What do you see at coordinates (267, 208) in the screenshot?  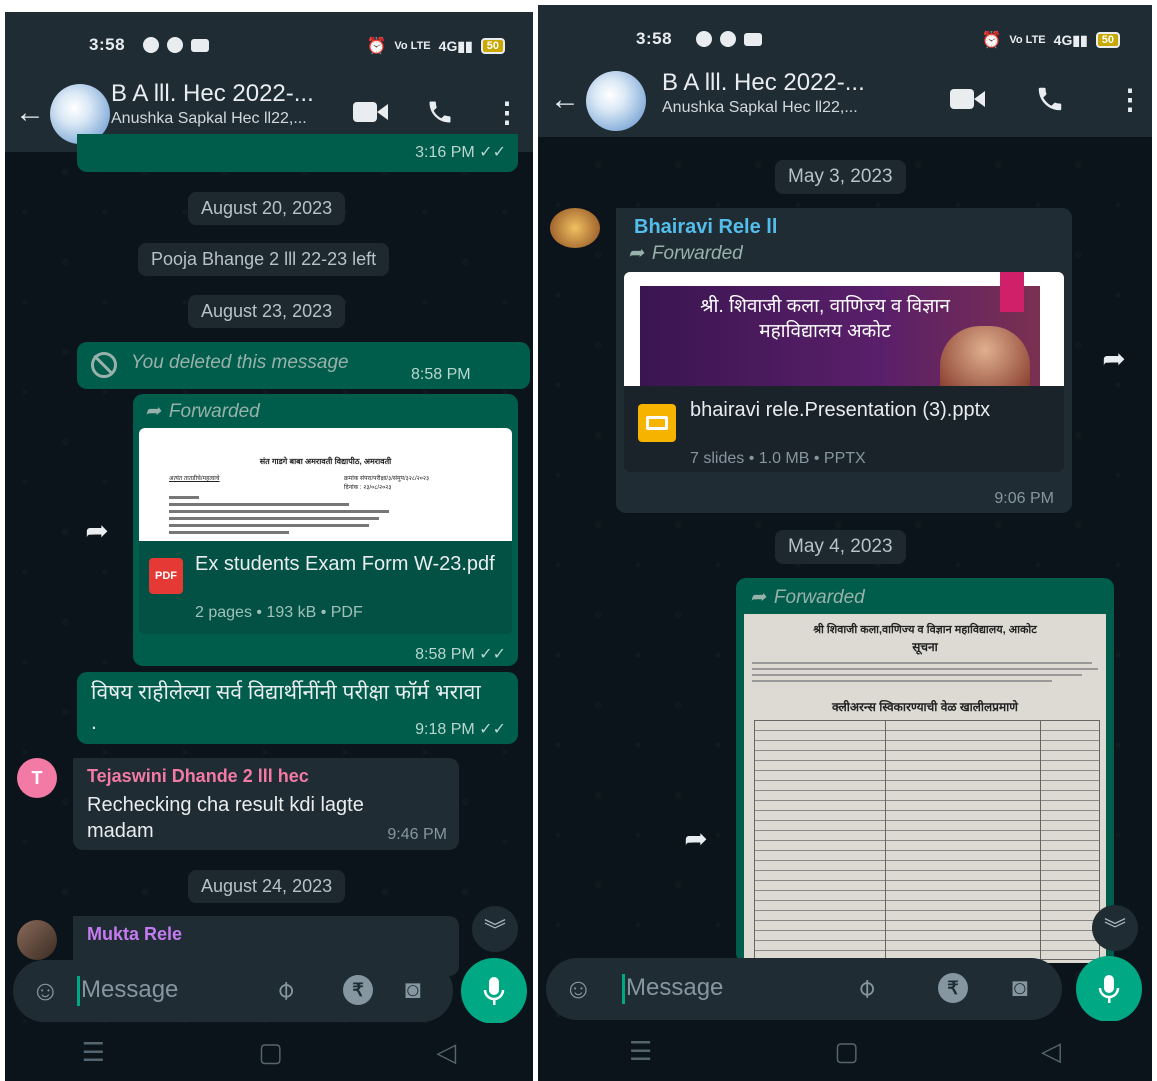 I see `date-chip: August 20, 2023` at bounding box center [267, 208].